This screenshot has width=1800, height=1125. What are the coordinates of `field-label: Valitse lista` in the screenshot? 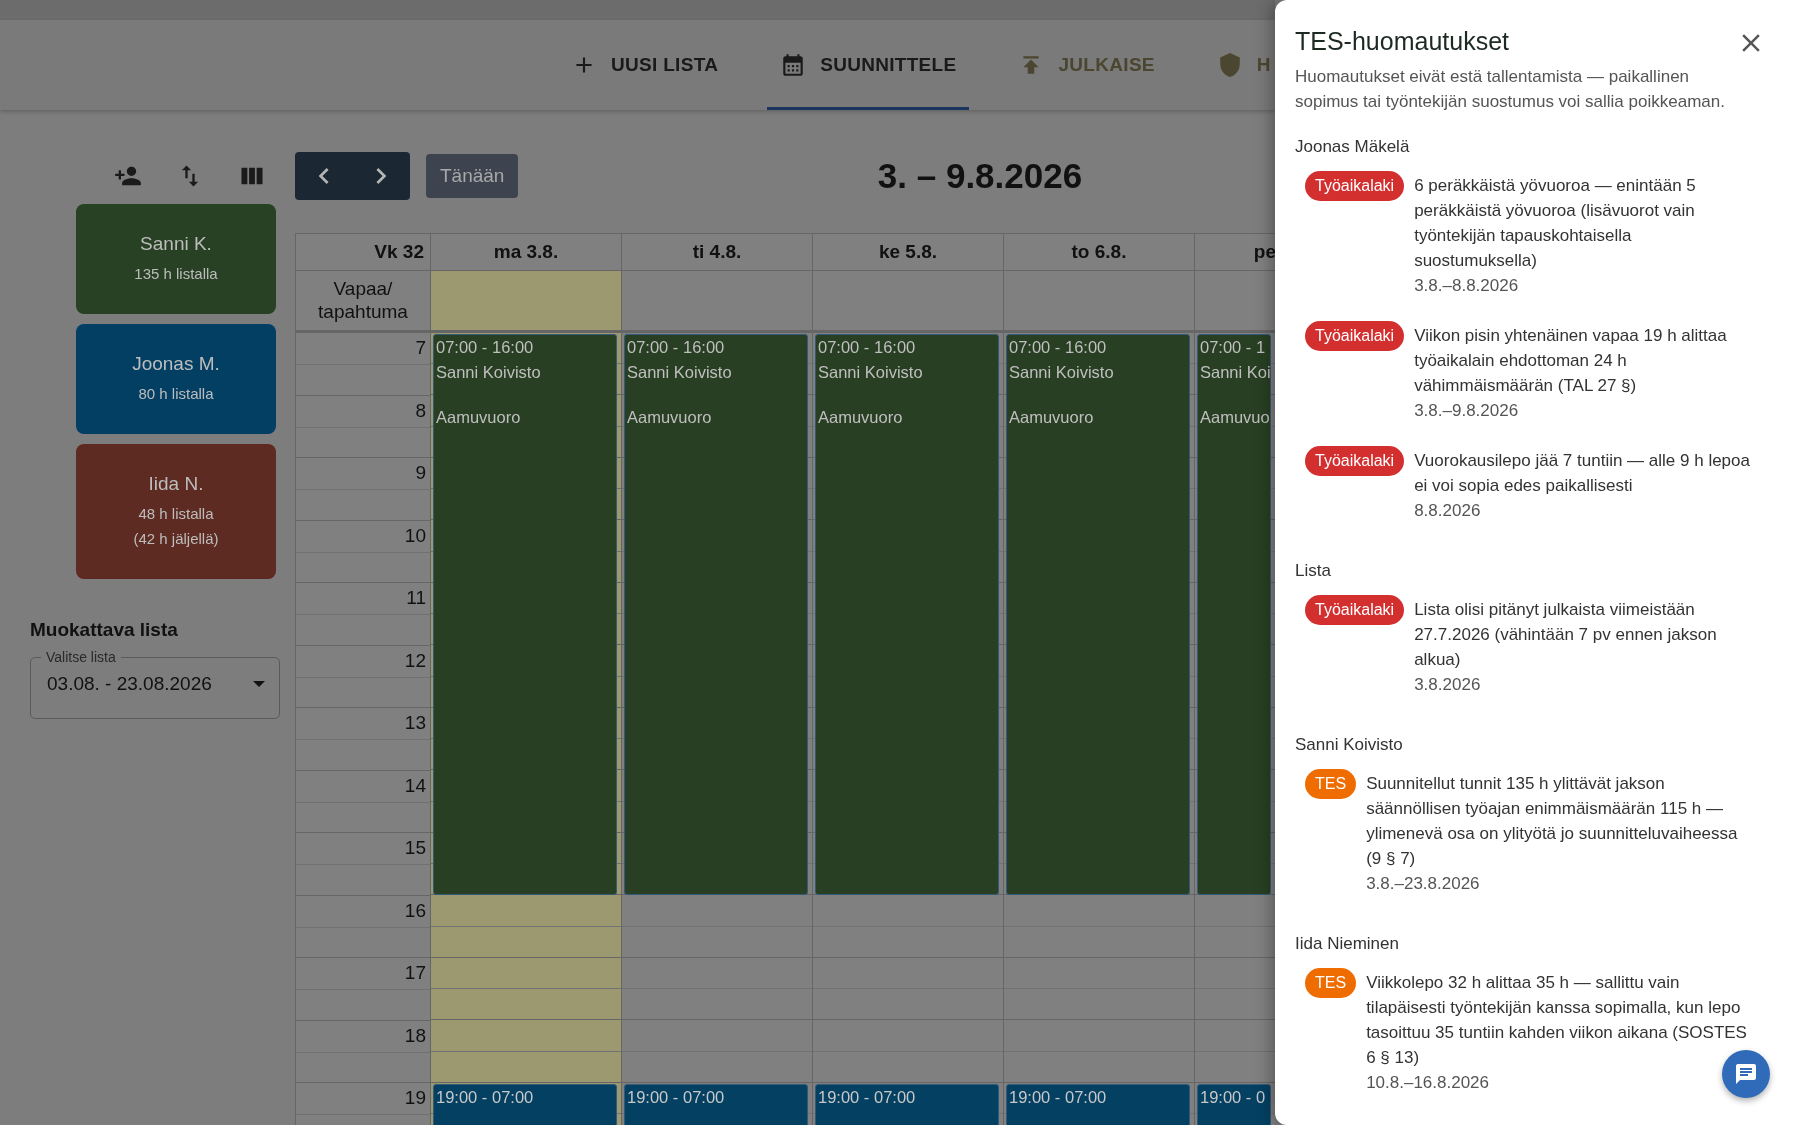 It's located at (81, 657).